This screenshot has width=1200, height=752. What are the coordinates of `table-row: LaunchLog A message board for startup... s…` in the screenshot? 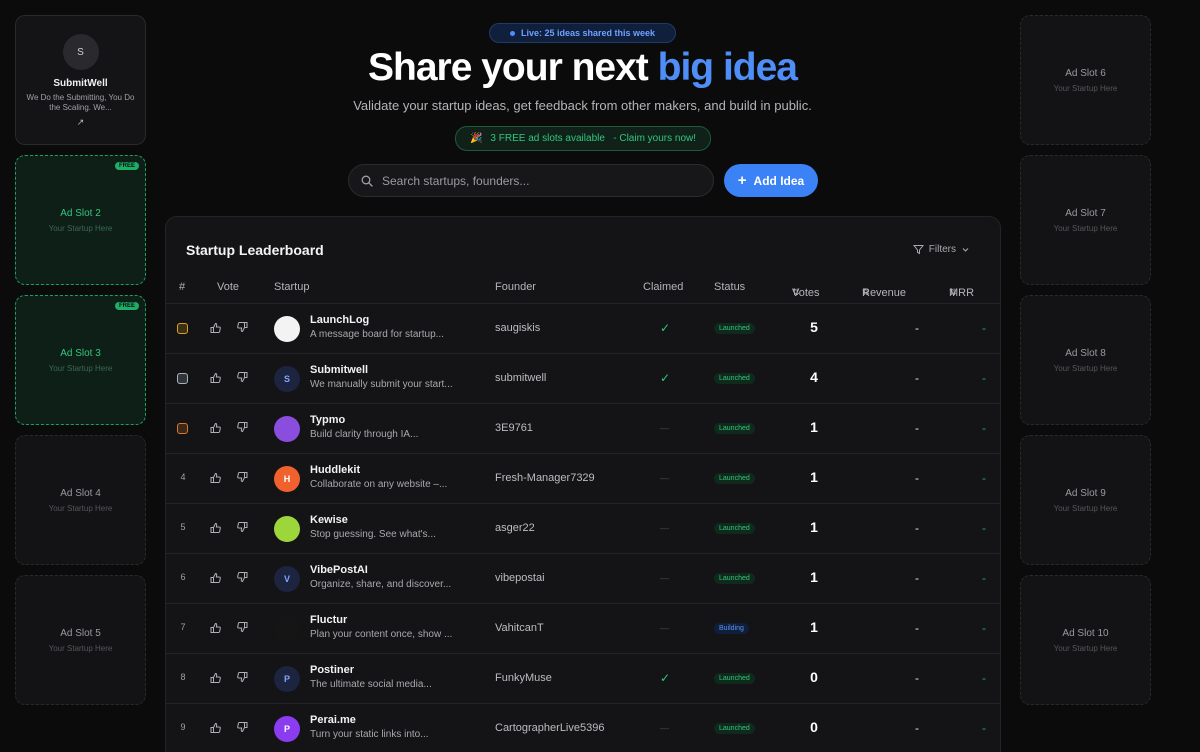 It's located at (583, 328).